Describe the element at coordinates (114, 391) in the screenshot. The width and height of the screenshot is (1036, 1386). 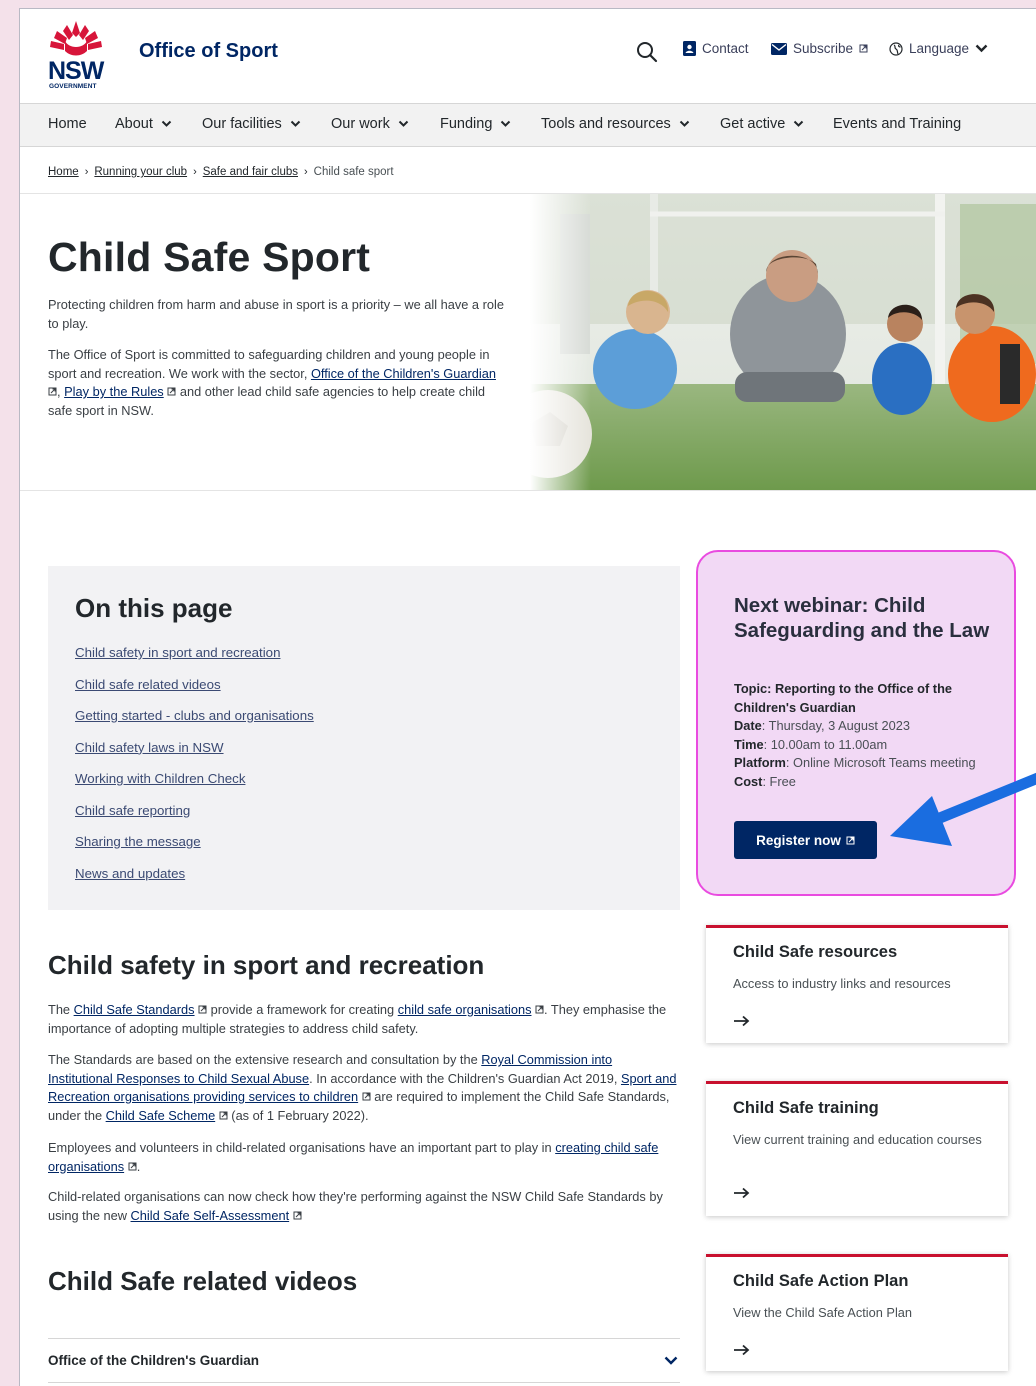
I see `play-by-the-rules-link: Play by the Rules` at that location.